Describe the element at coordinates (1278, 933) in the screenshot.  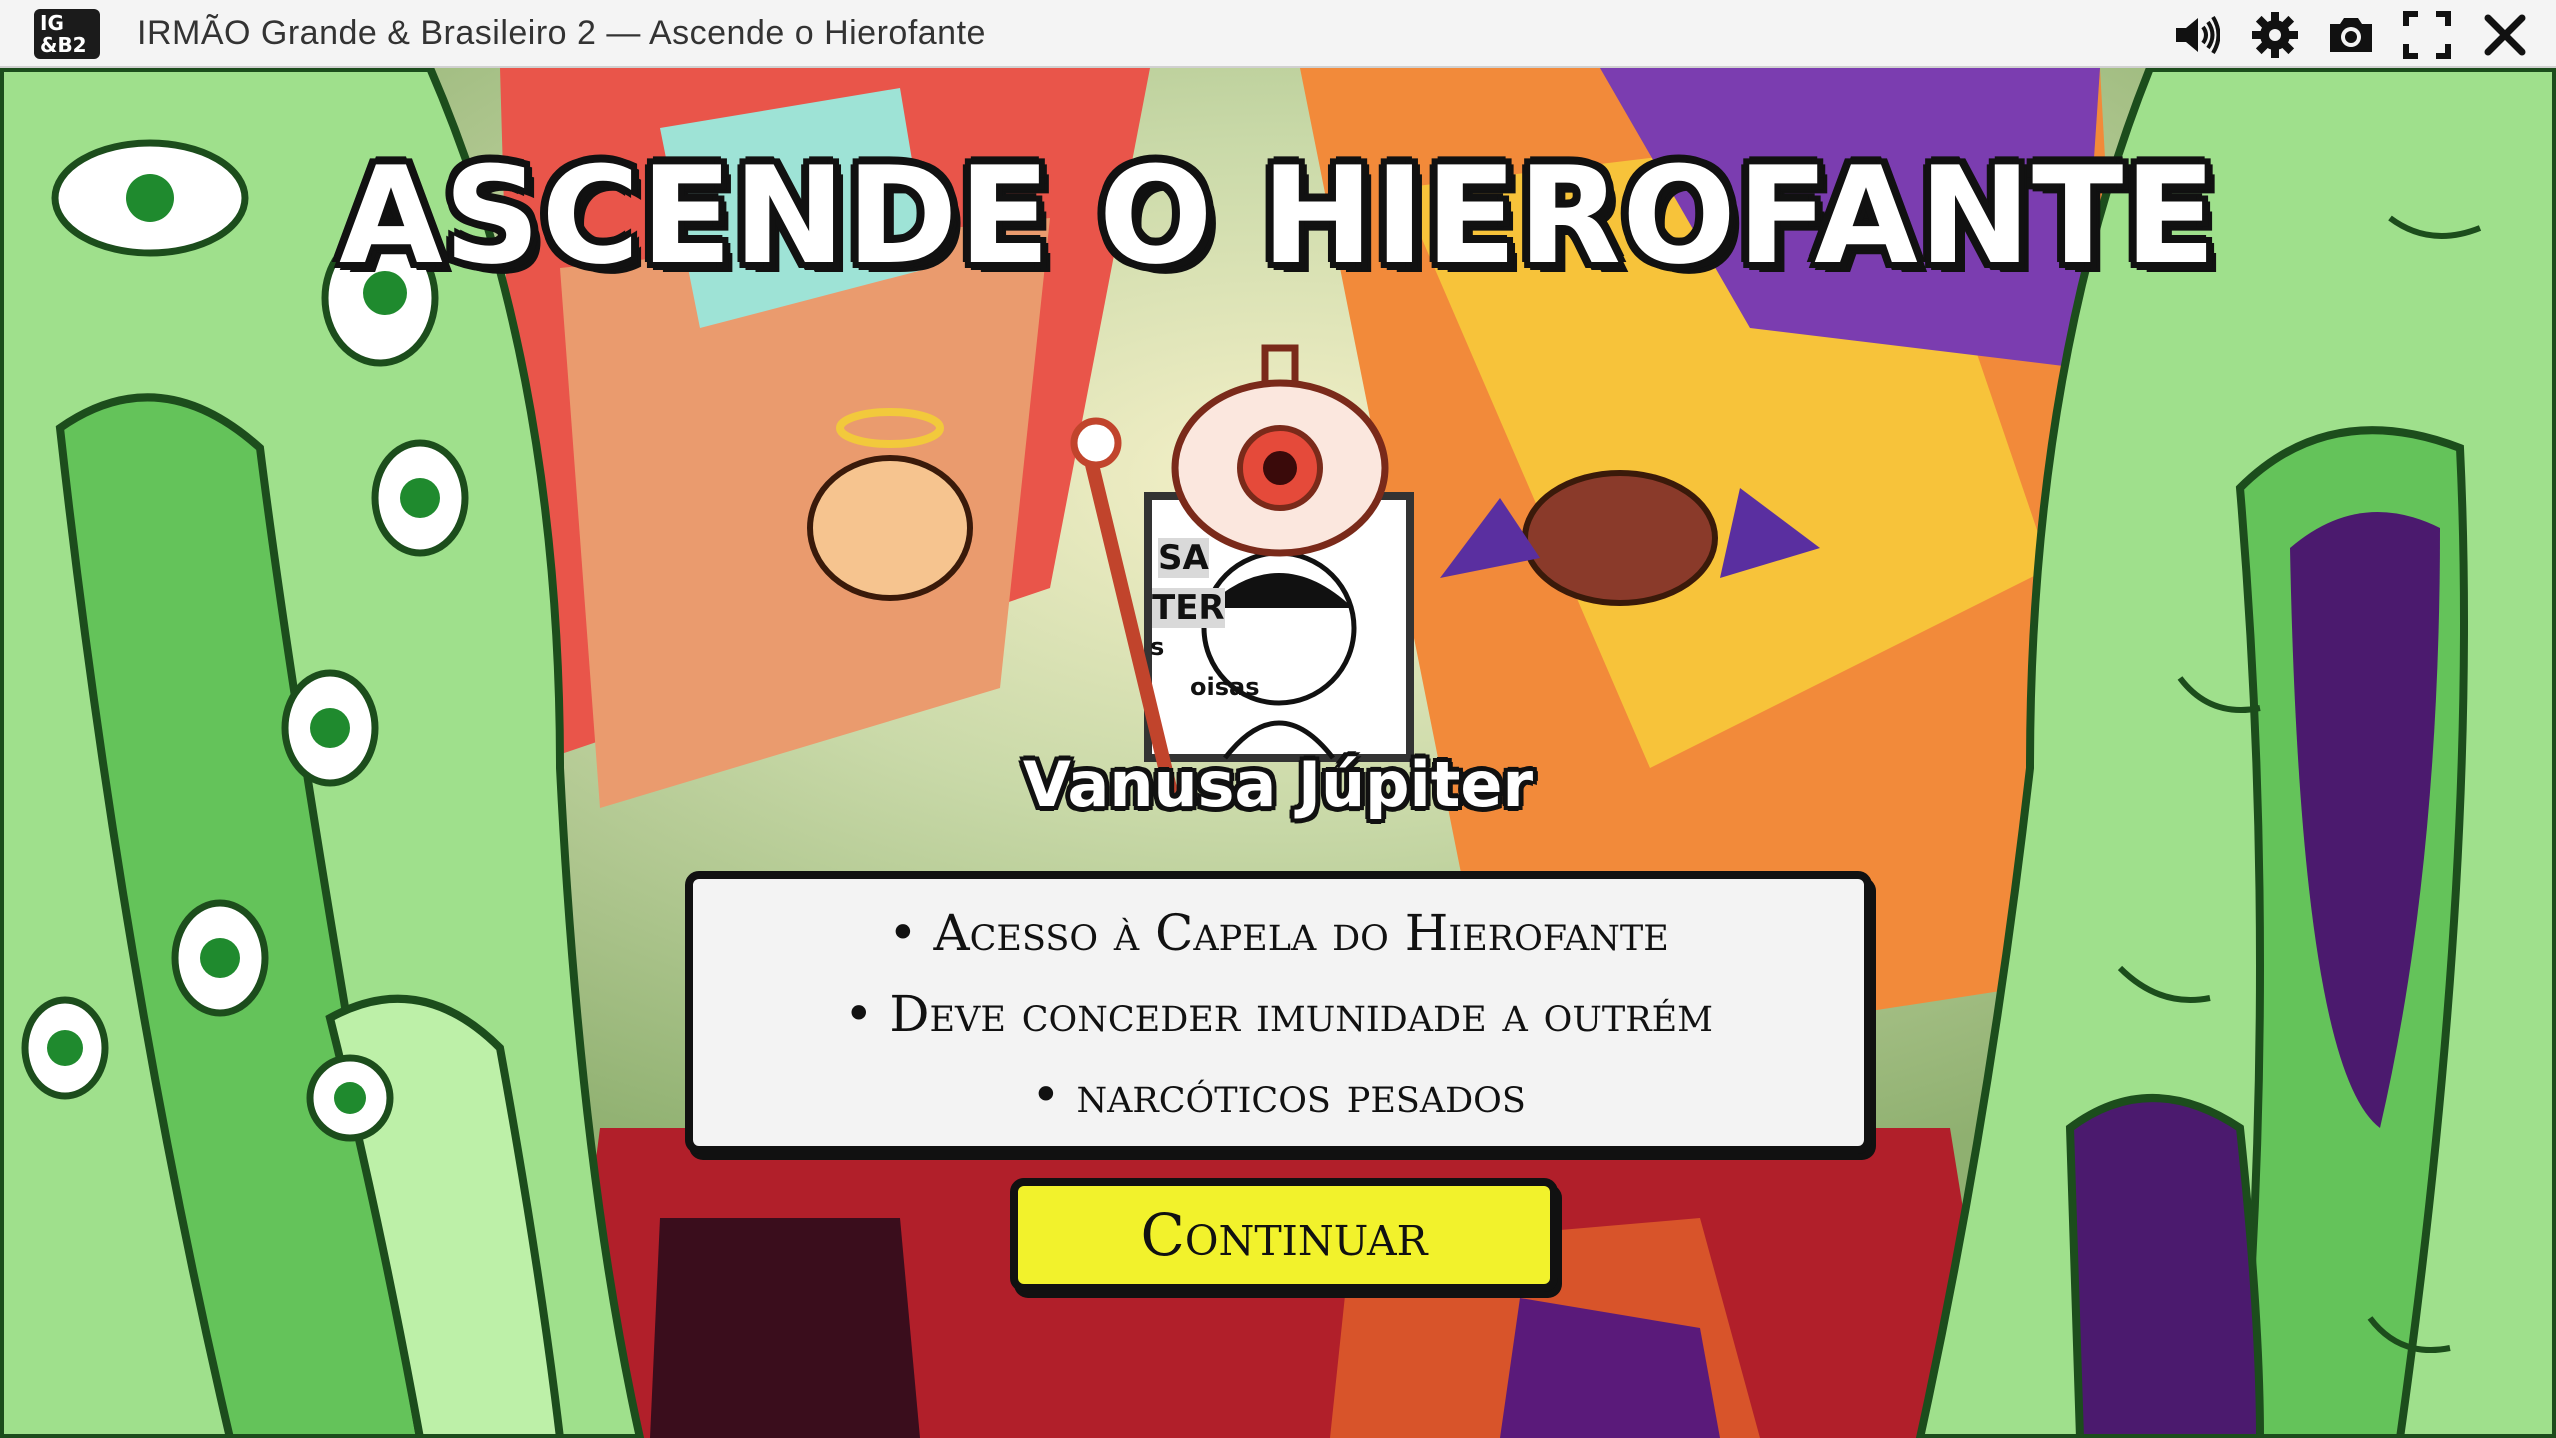
I see `perk-item: • Acesso à Capela do Hierofante` at that location.